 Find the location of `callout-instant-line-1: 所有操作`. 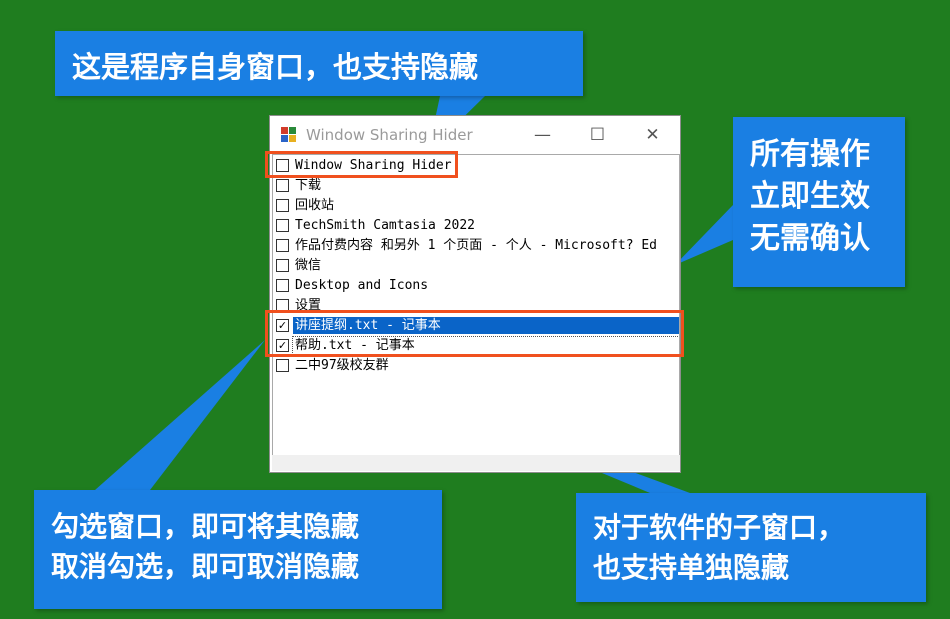

callout-instant-line-1: 所有操作 is located at coordinates (810, 154).